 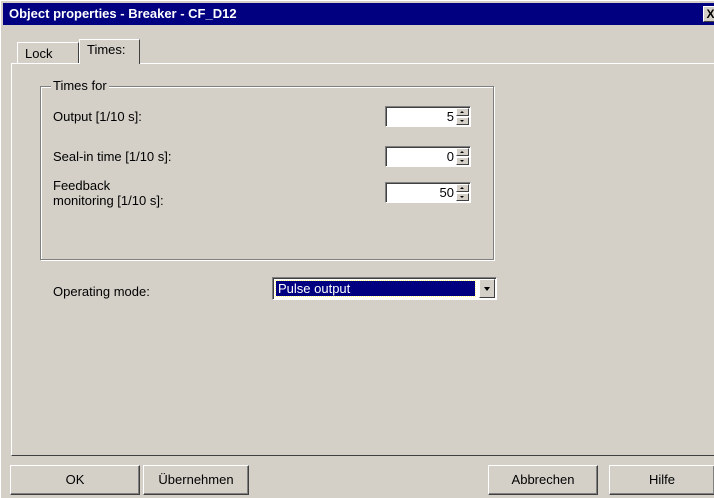 I want to click on output-time-spinbox: 5, so click(x=428, y=116).